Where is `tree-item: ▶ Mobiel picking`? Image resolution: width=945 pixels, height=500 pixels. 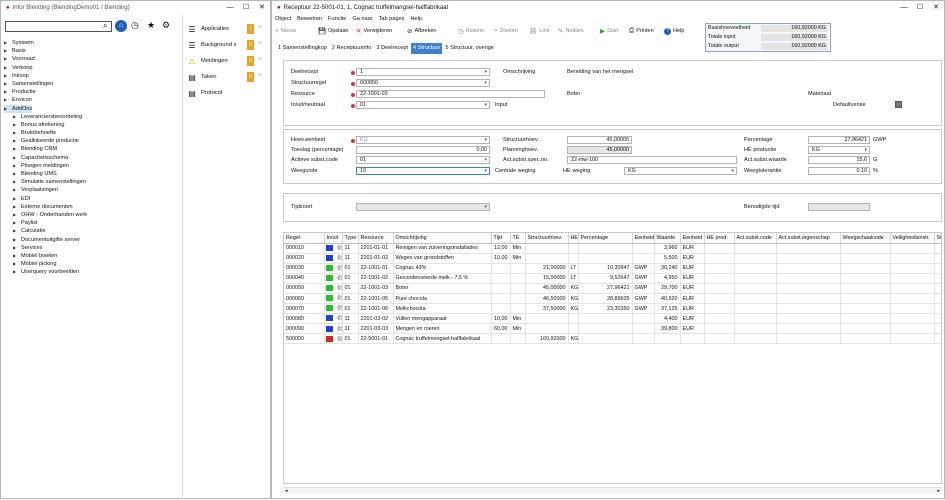 tree-item: ▶ Mobiel picking is located at coordinates (91, 264).